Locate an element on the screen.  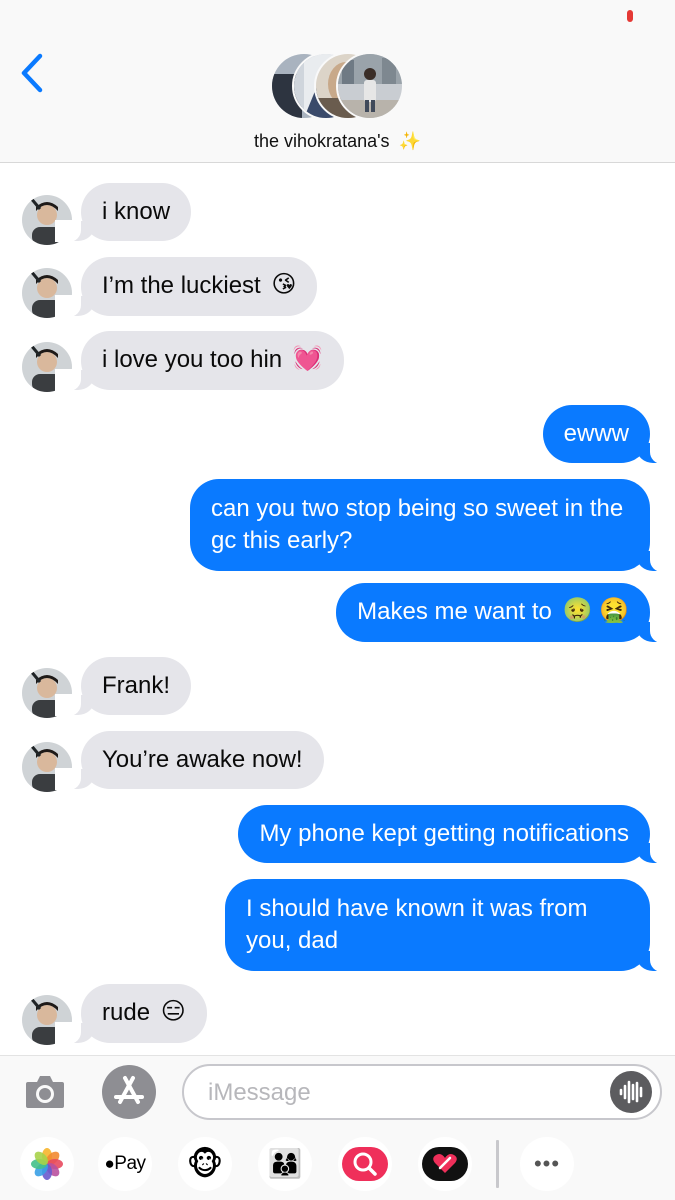
message-text: rude is located at coordinates (126, 1012).